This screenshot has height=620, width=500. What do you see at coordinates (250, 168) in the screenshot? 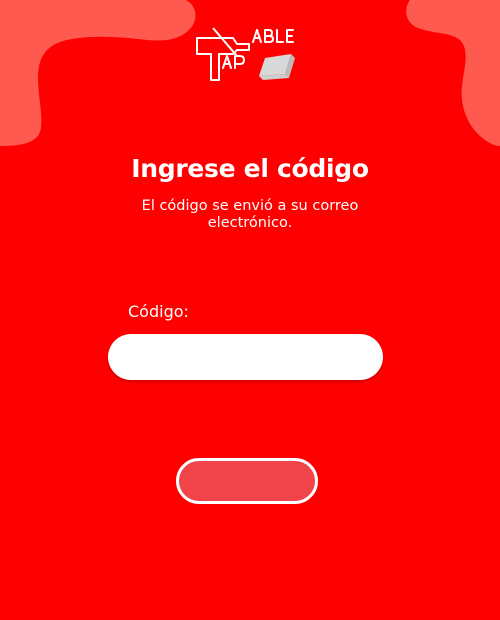
I see `page-title: Ingrese el código` at bounding box center [250, 168].